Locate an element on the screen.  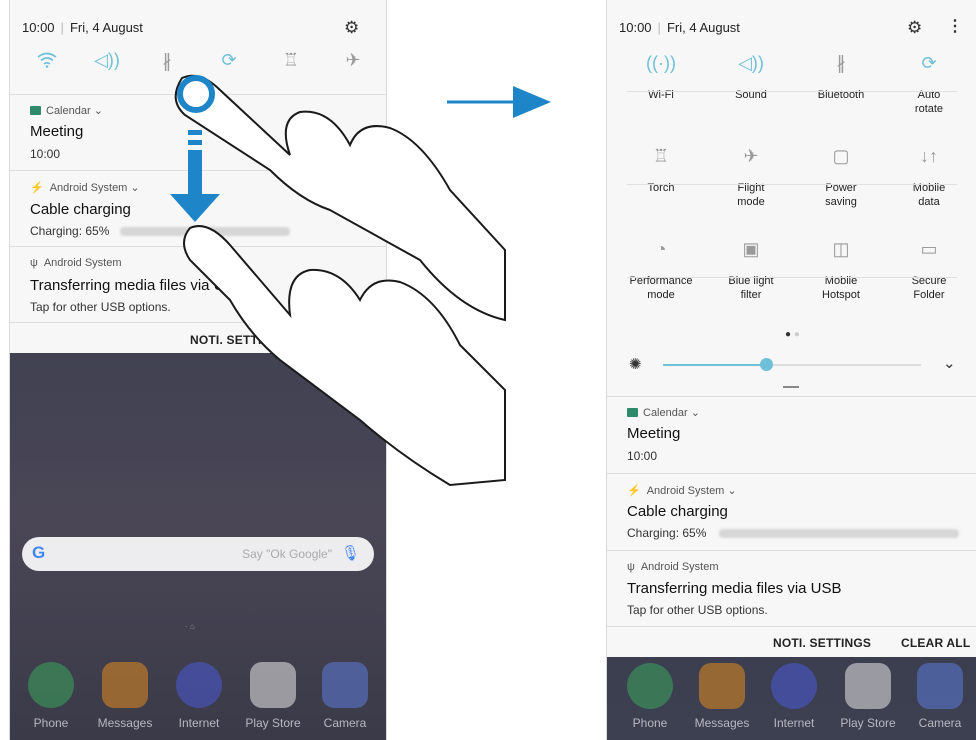
brightness-thumb is located at coordinates (767, 364).